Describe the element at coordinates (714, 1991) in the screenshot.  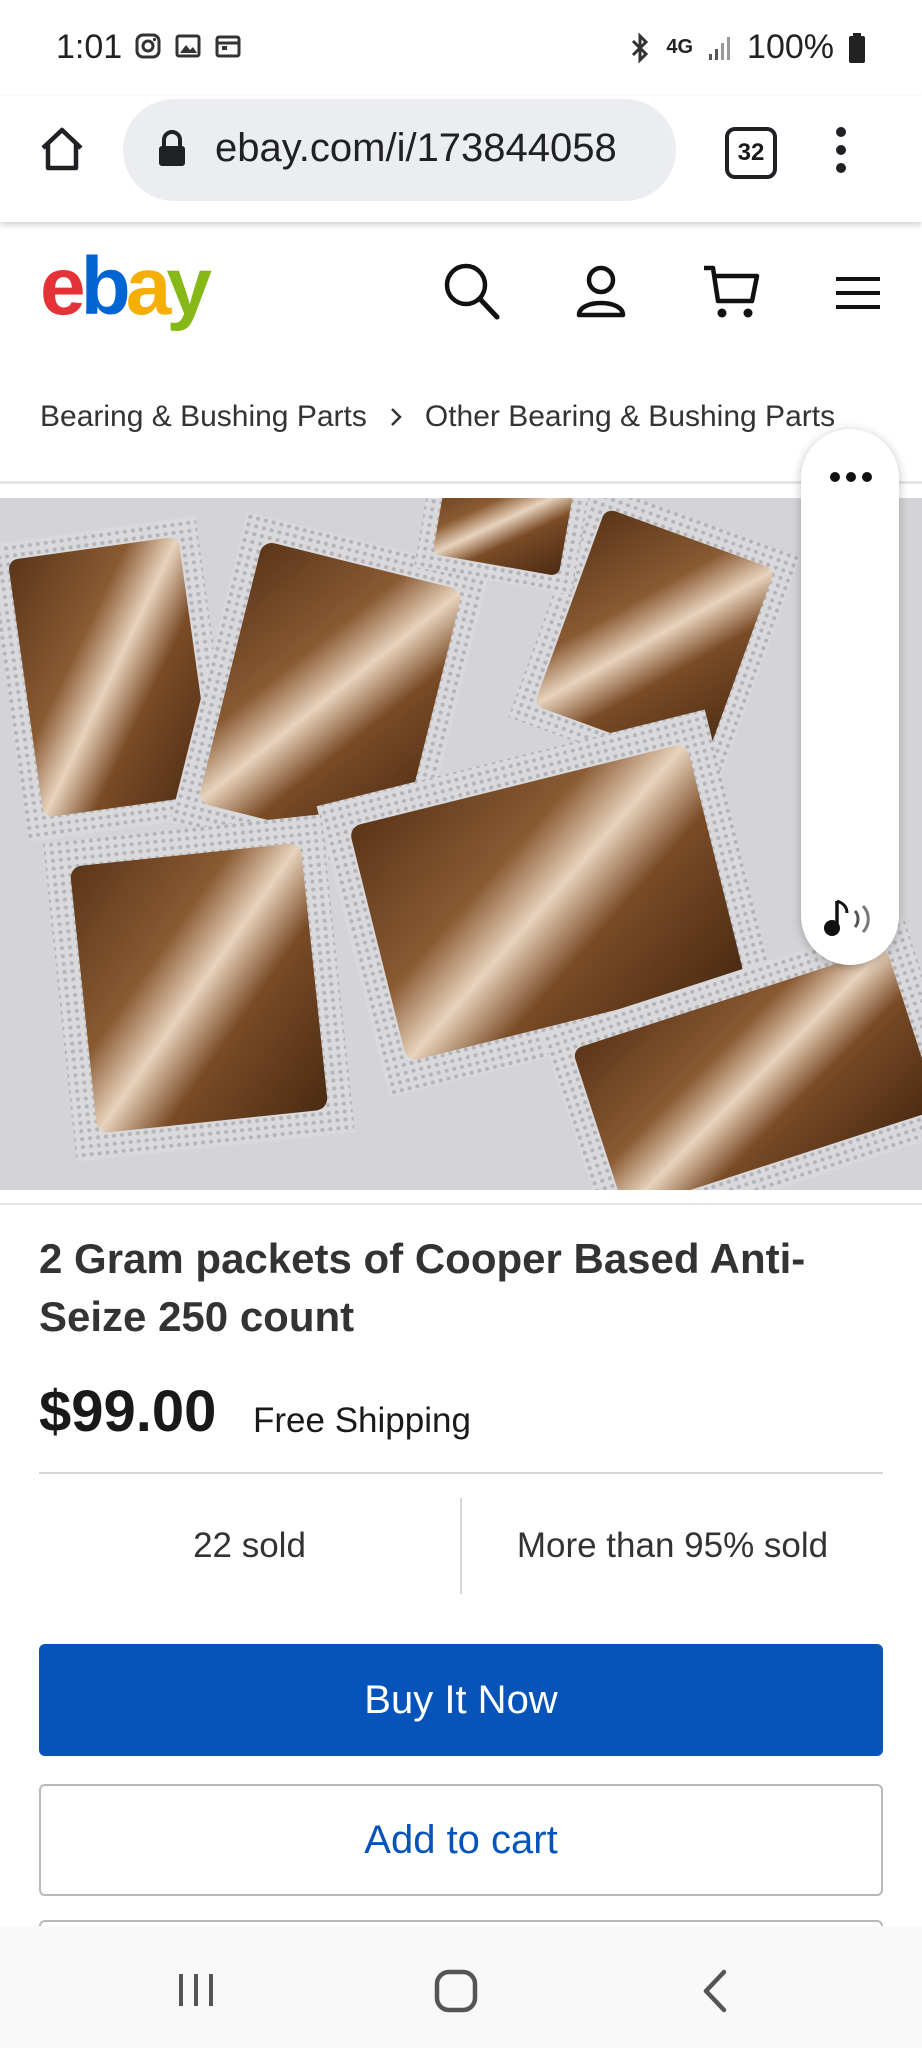
I see `back-icon` at that location.